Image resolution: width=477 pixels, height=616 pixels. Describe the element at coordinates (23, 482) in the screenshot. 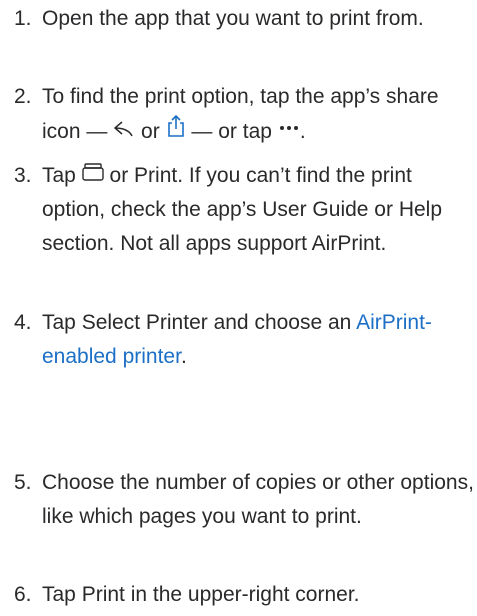

I see `step-number: 5.` at that location.